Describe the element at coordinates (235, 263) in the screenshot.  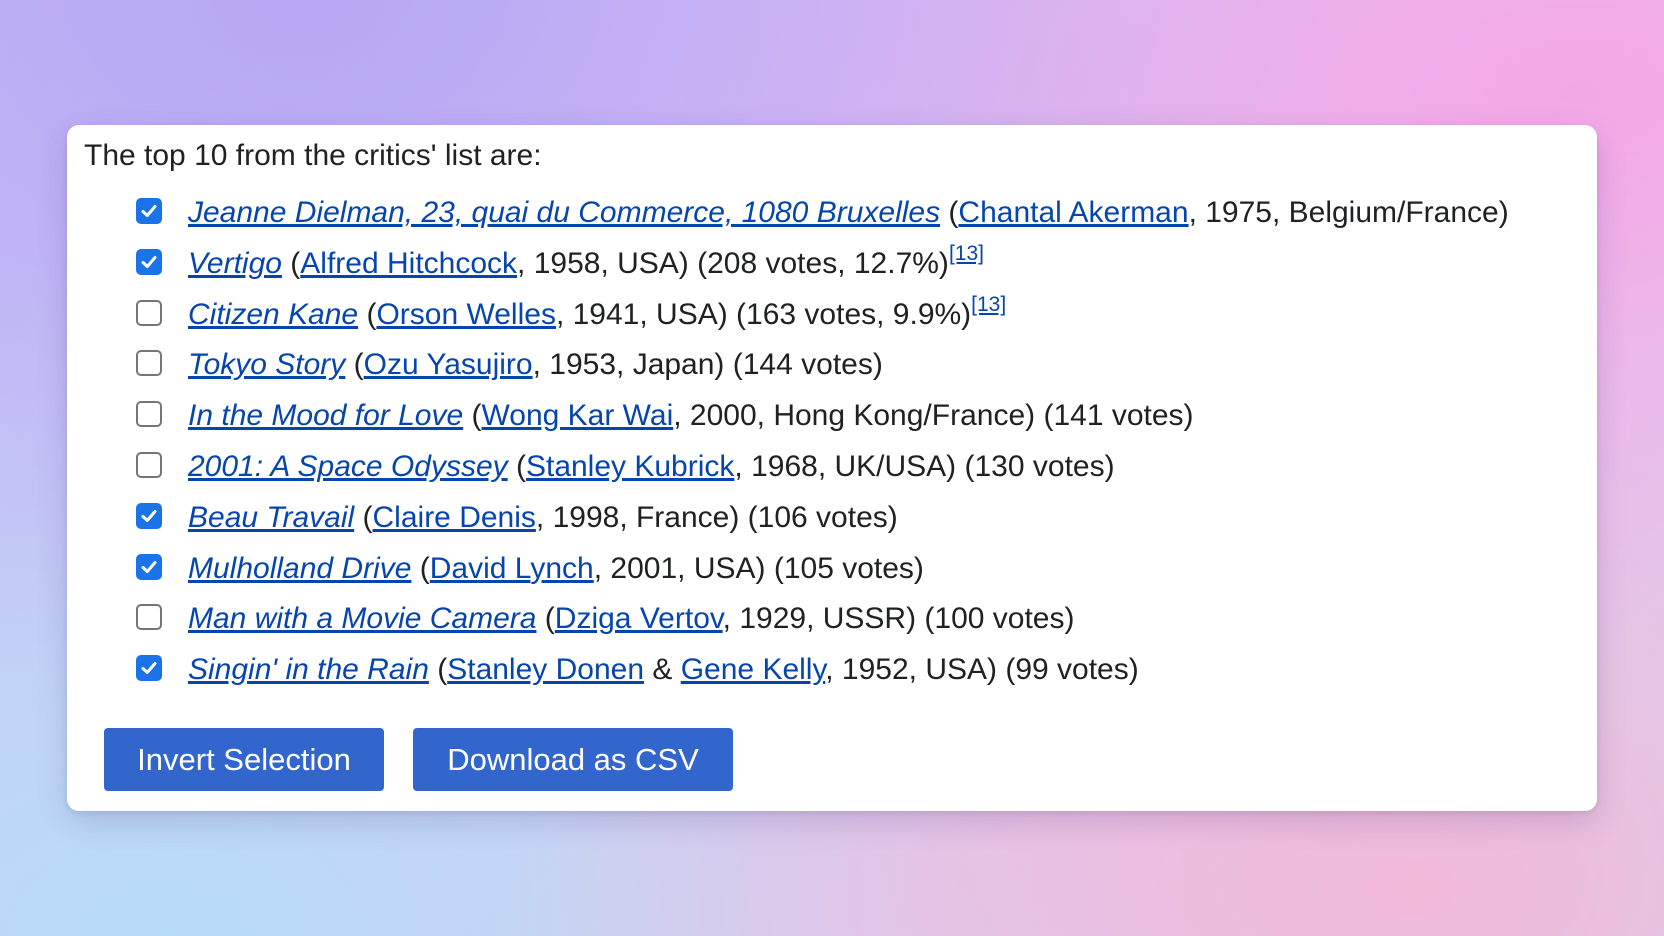
I see `film-title-link: Vertigo` at that location.